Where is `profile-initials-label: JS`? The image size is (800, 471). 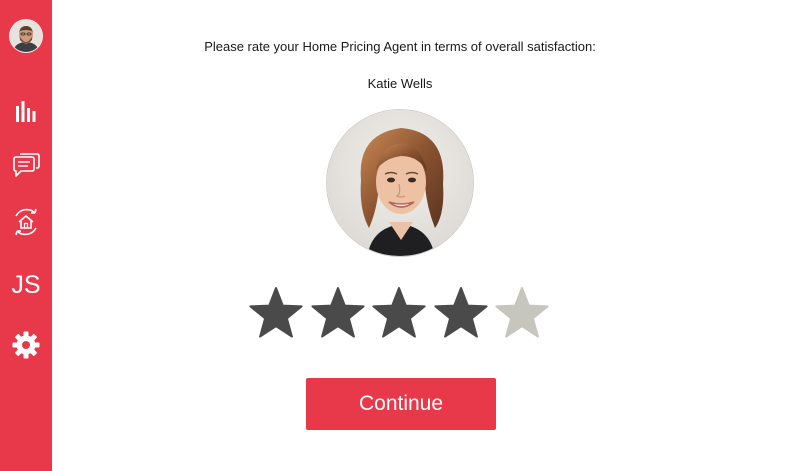
profile-initials-label: JS is located at coordinates (26, 284).